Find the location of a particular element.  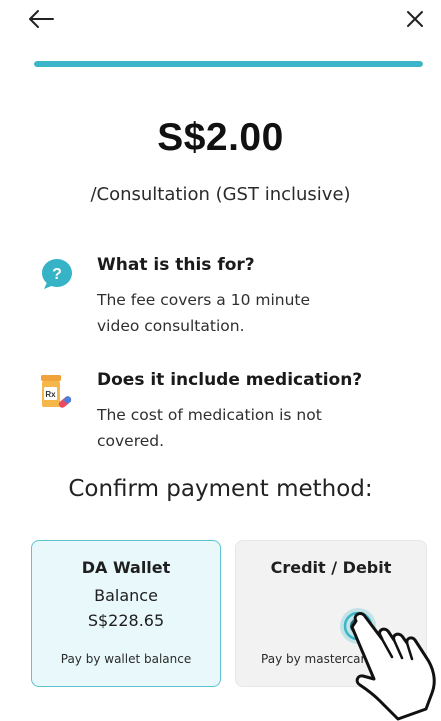

wallet-title: DA Wallet is located at coordinates (126, 567).